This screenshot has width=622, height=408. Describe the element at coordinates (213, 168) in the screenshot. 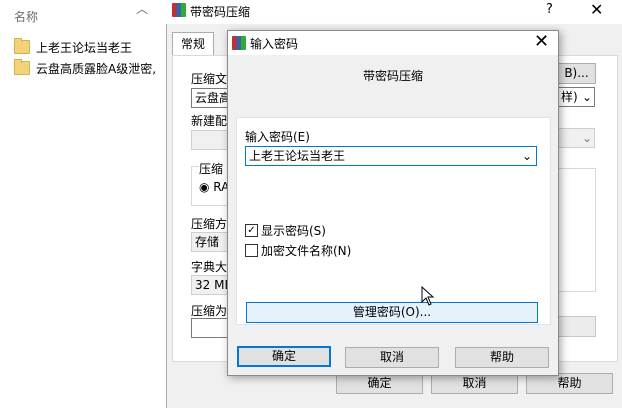

I see `format-group-label: 压缩` at that location.